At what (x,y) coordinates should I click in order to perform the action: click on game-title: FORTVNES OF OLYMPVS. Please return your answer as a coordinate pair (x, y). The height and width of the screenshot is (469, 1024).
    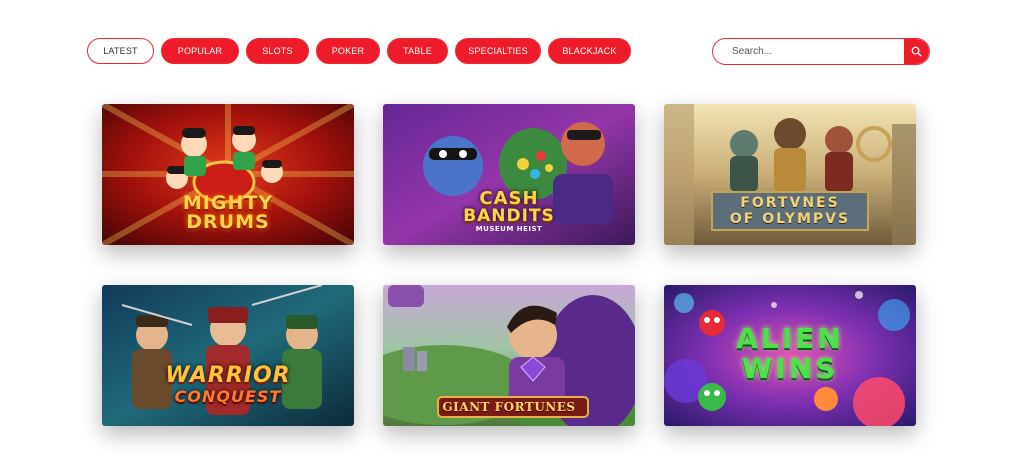
    Looking at the image, I should click on (790, 211).